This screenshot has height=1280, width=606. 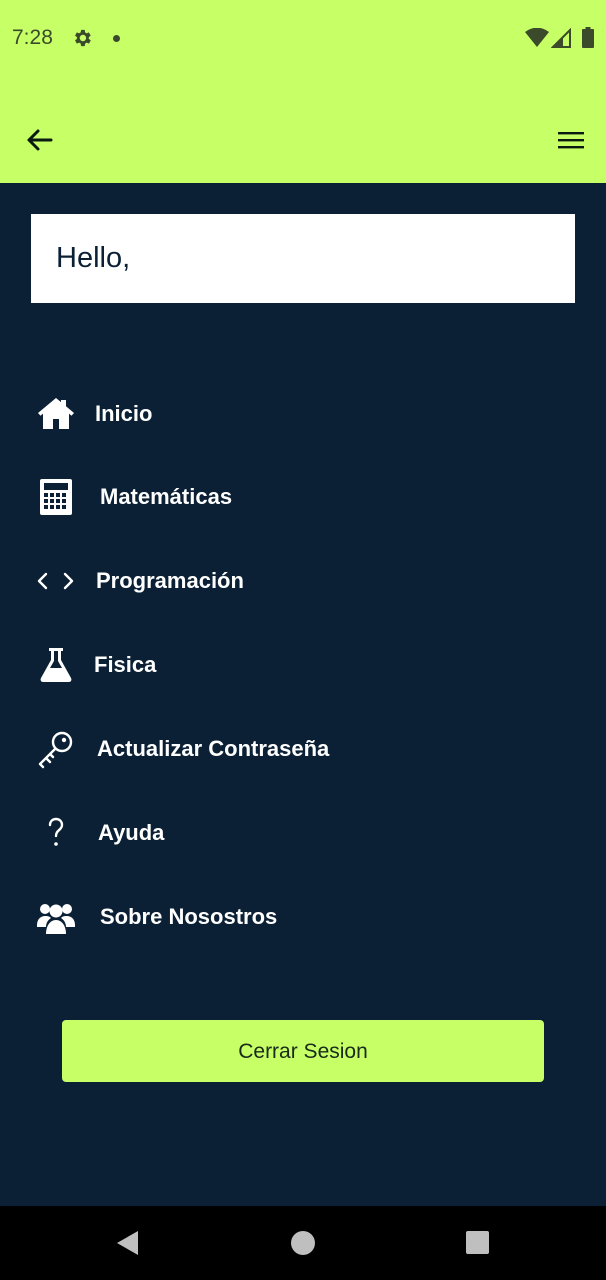 I want to click on menu-item-label: Programación, so click(x=170, y=580).